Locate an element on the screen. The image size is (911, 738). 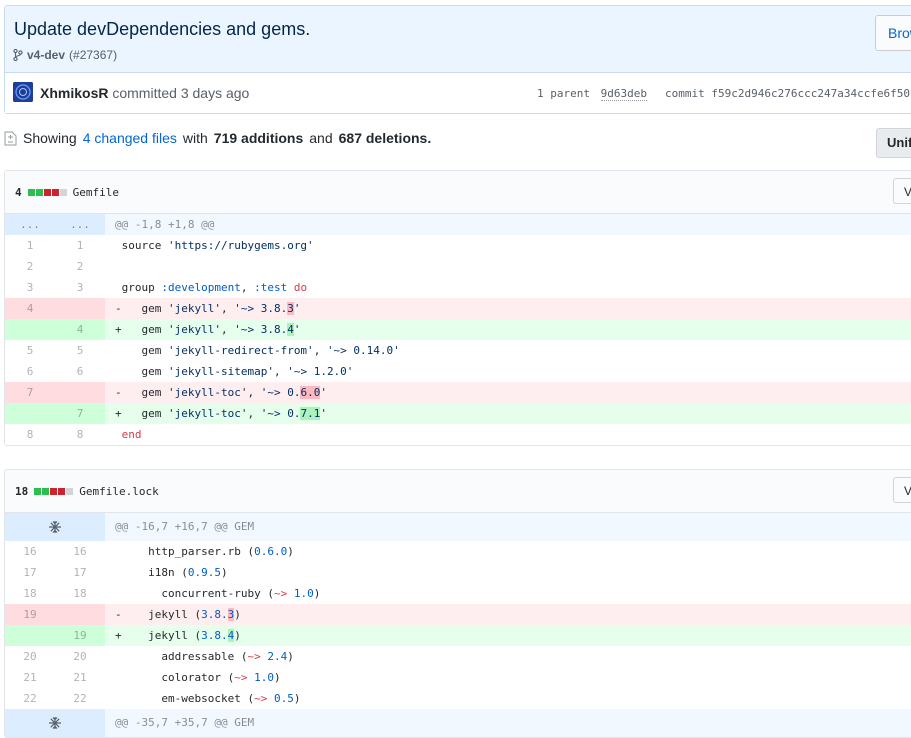
commit-time: committed 3 days ago is located at coordinates (181, 93).